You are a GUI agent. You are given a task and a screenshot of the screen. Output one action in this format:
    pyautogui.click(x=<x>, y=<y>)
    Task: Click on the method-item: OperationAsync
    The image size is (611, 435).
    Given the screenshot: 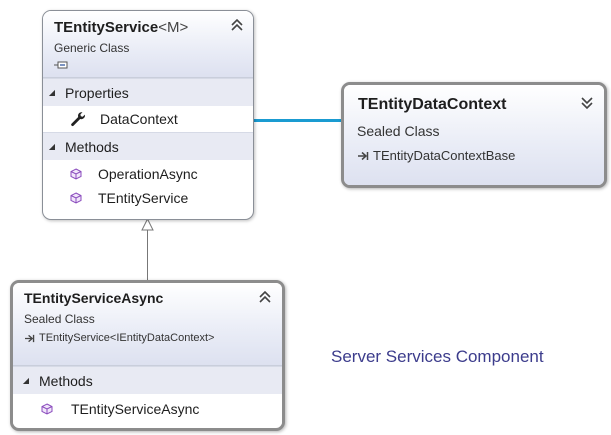 What is the action you would take?
    pyautogui.click(x=148, y=174)
    